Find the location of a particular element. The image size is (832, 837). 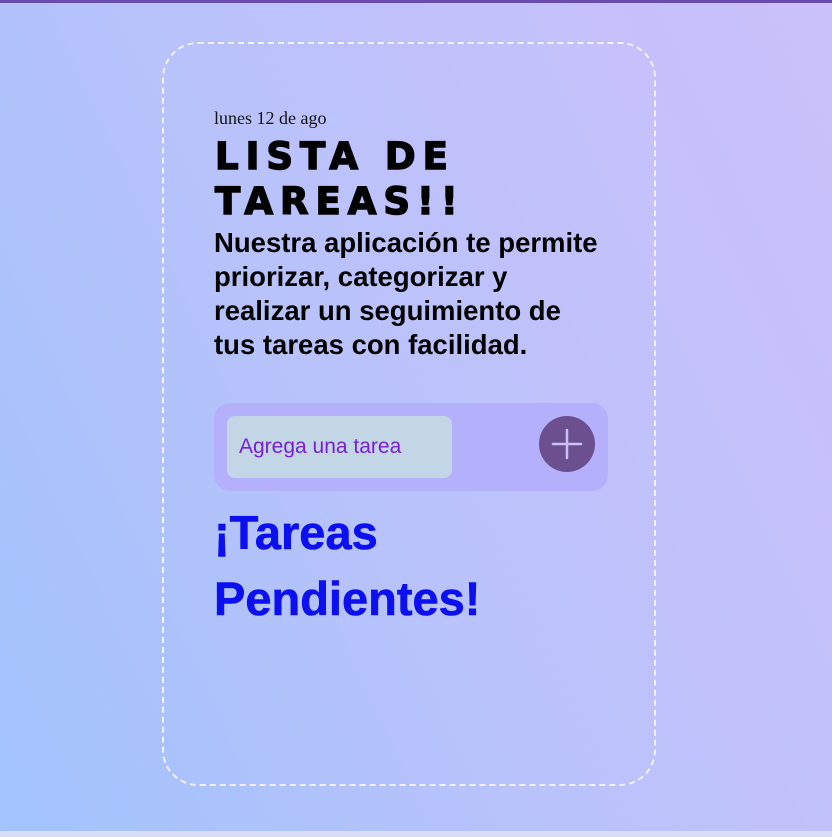

top-accent-bar is located at coordinates (416, 1).